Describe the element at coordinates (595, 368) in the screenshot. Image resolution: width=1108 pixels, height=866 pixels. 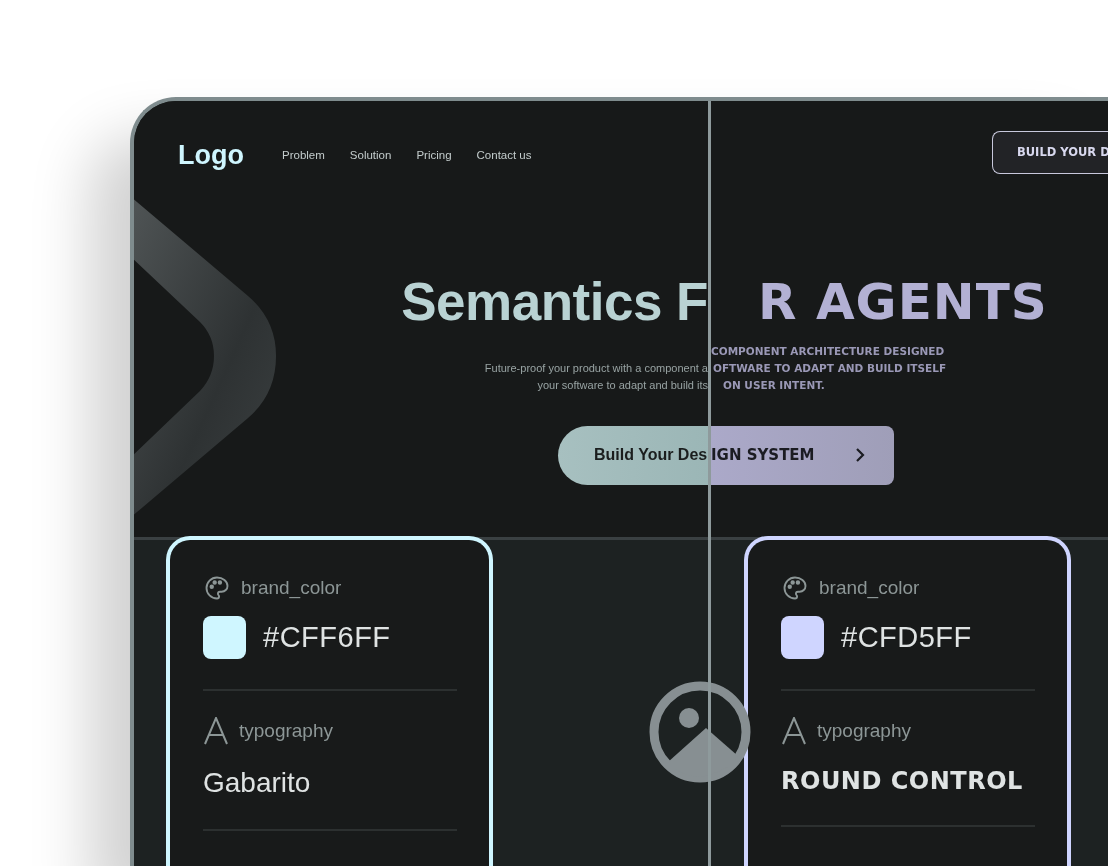
I see `hero-subtitle: Future-proof your product with a component a` at that location.